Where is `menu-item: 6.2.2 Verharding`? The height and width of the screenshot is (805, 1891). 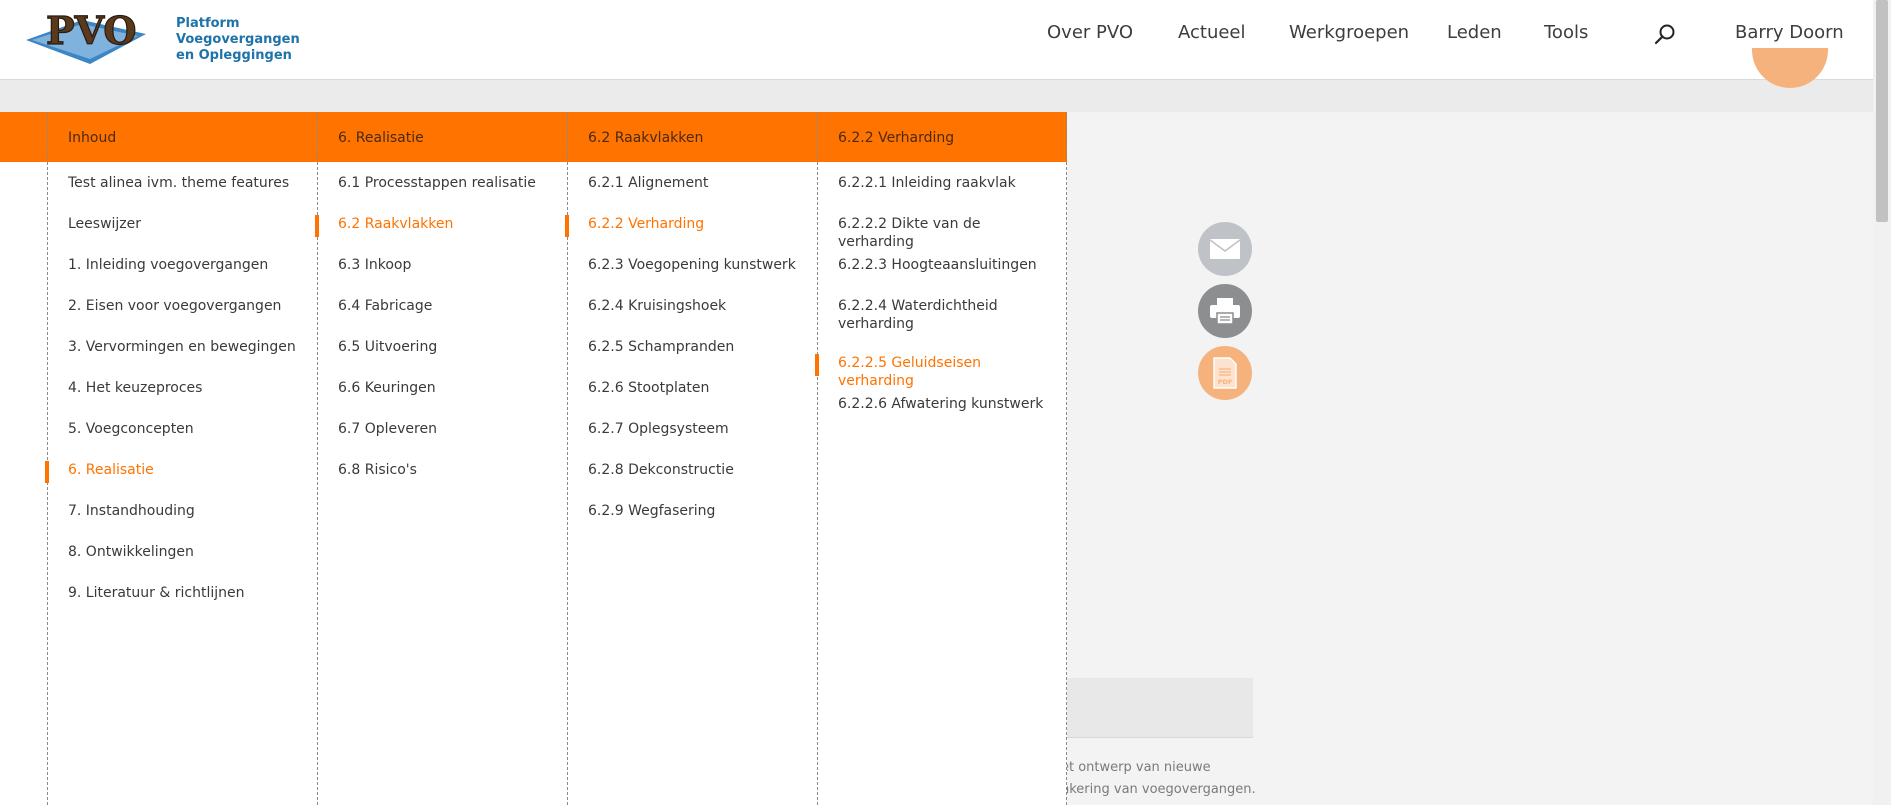 menu-item: 6.2.2 Verharding is located at coordinates (691, 235).